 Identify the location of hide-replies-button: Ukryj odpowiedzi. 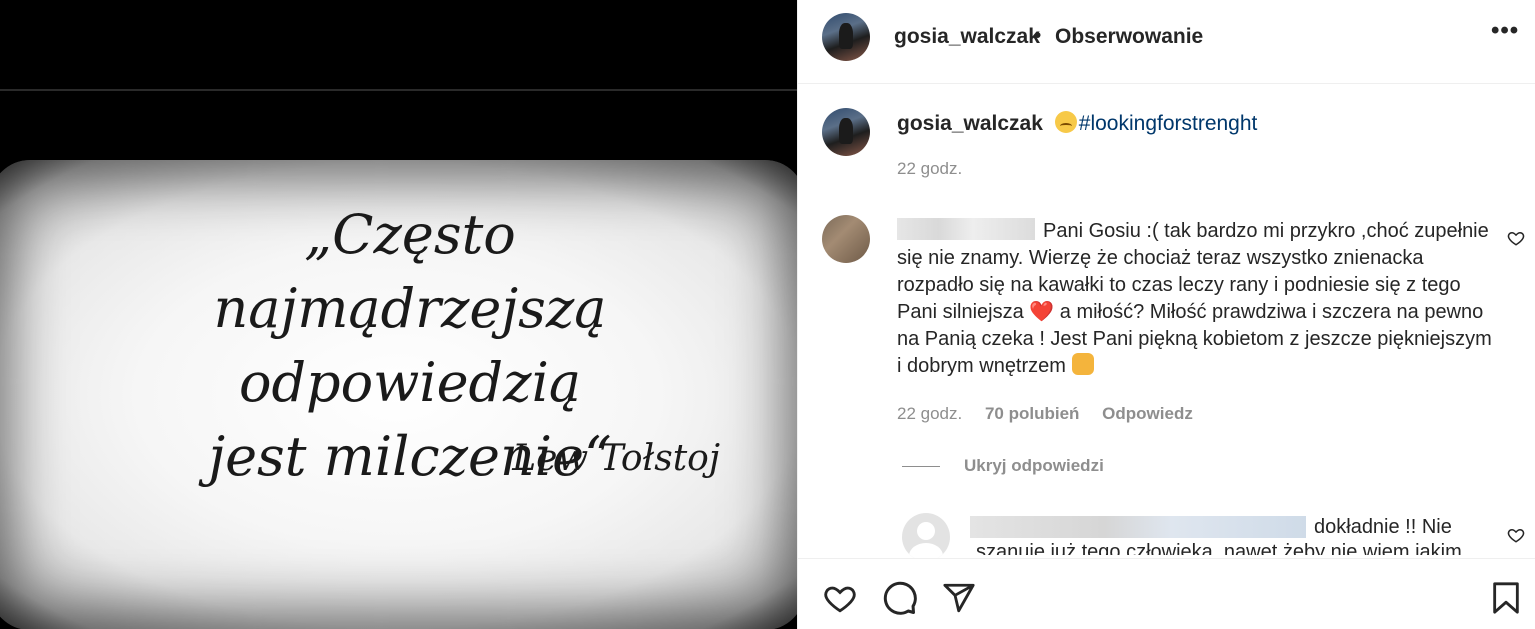
(1003, 466).